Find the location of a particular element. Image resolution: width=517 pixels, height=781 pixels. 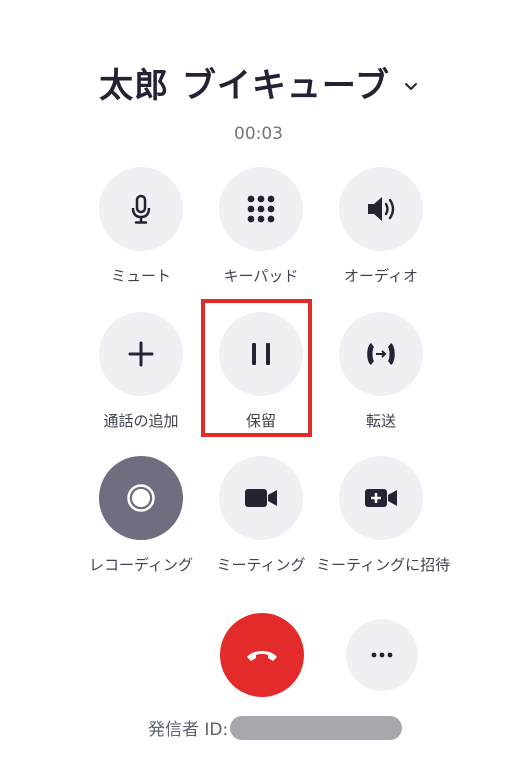

invite-meeting-label: ミーティングに招待 is located at coordinates (383, 565).